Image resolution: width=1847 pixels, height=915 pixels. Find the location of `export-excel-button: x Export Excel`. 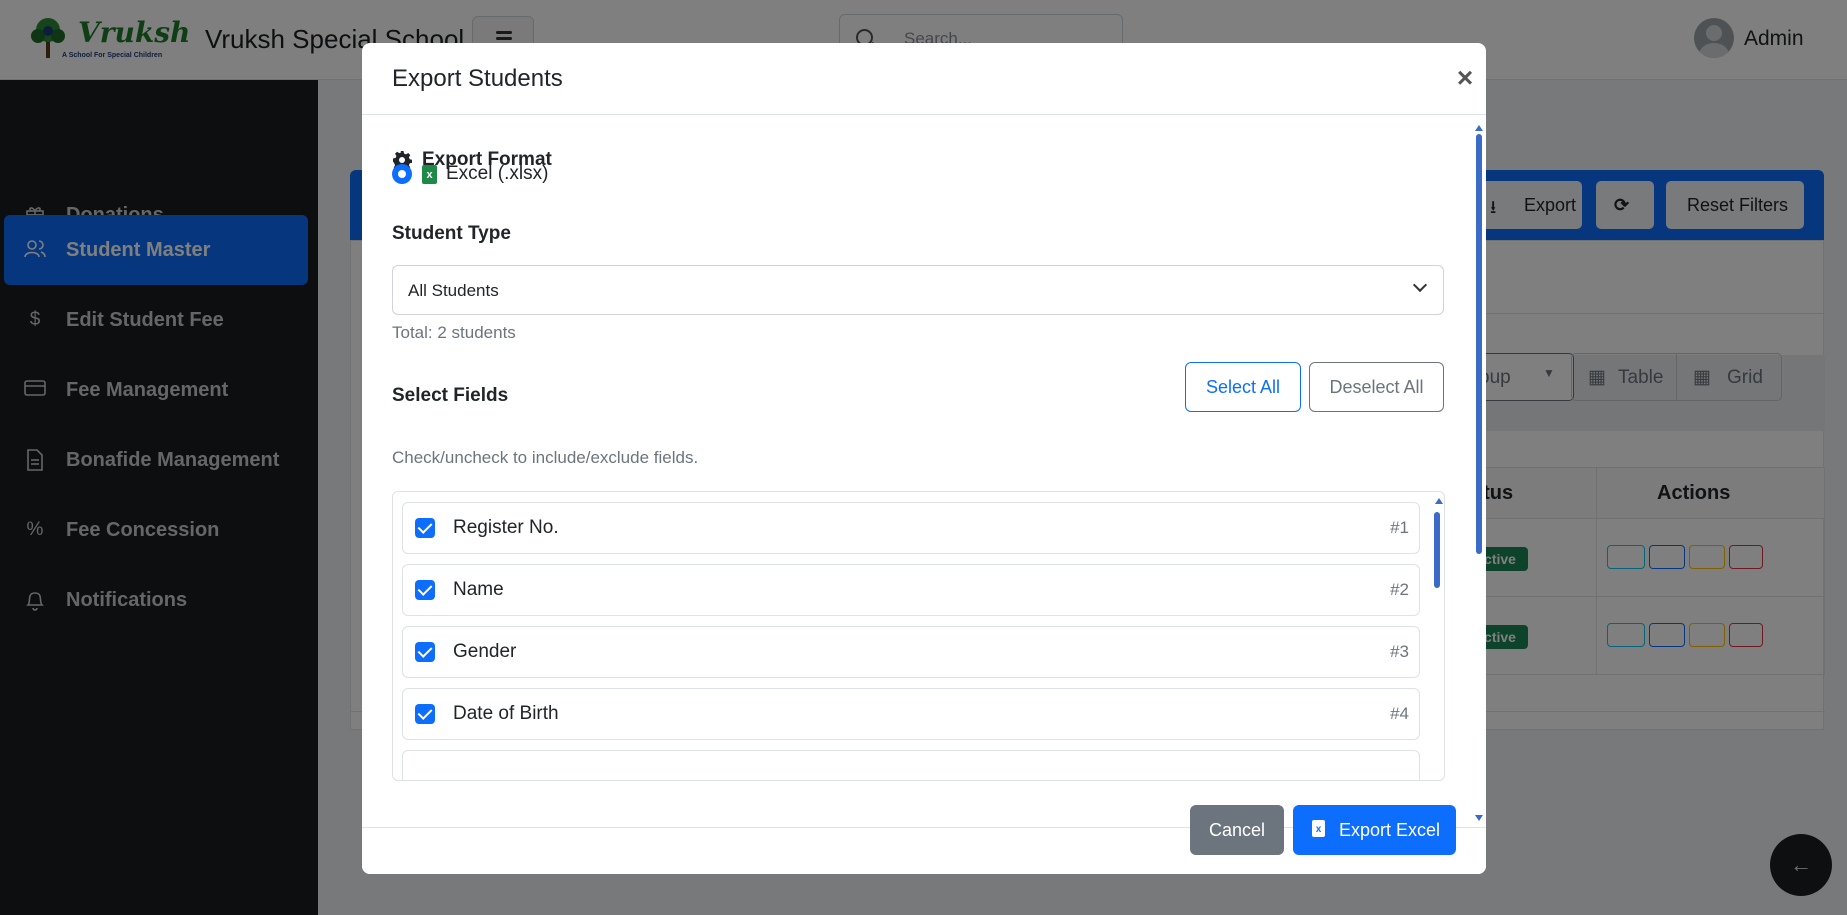

export-excel-button: x Export Excel is located at coordinates (1374, 830).